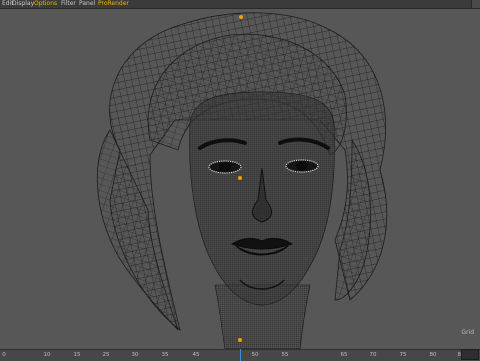 This screenshot has width=480, height=361. What do you see at coordinates (433, 355) in the screenshot?
I see `timeline-tick: 80` at bounding box center [433, 355].